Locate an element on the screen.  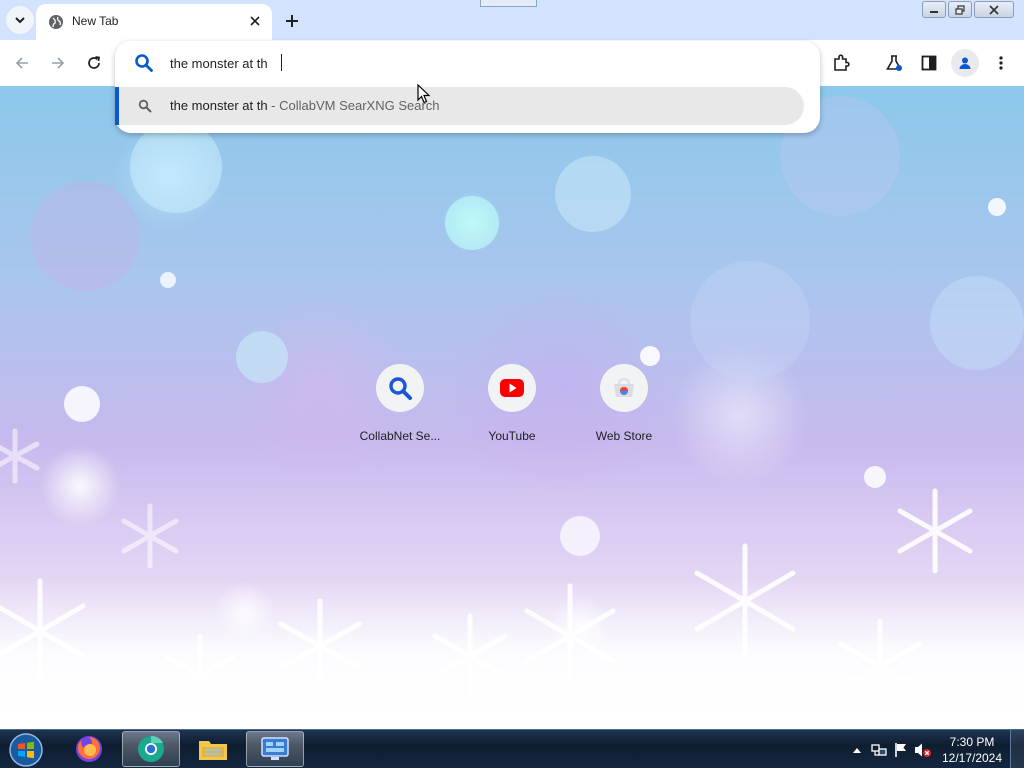
close-window-button is located at coordinates (994, 9).